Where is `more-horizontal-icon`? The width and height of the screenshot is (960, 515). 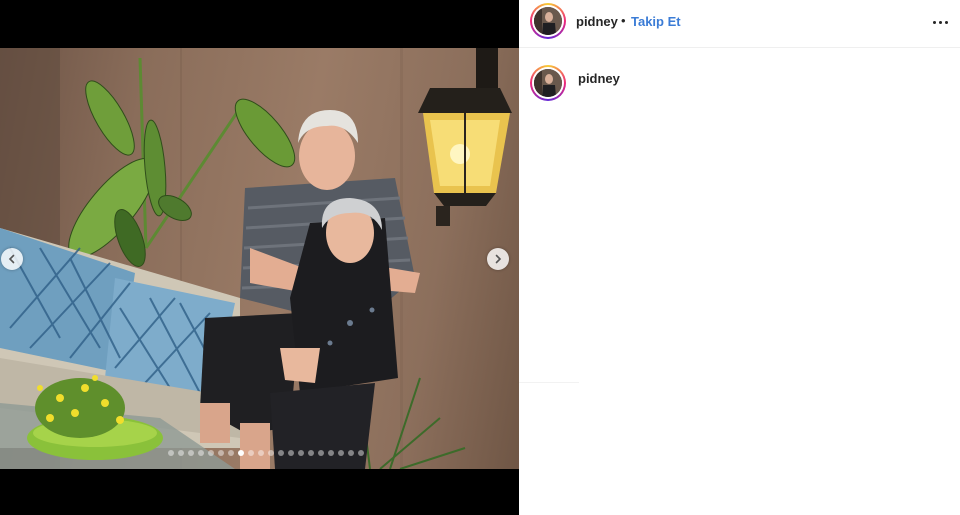 more-horizontal-icon is located at coordinates (934, 22).